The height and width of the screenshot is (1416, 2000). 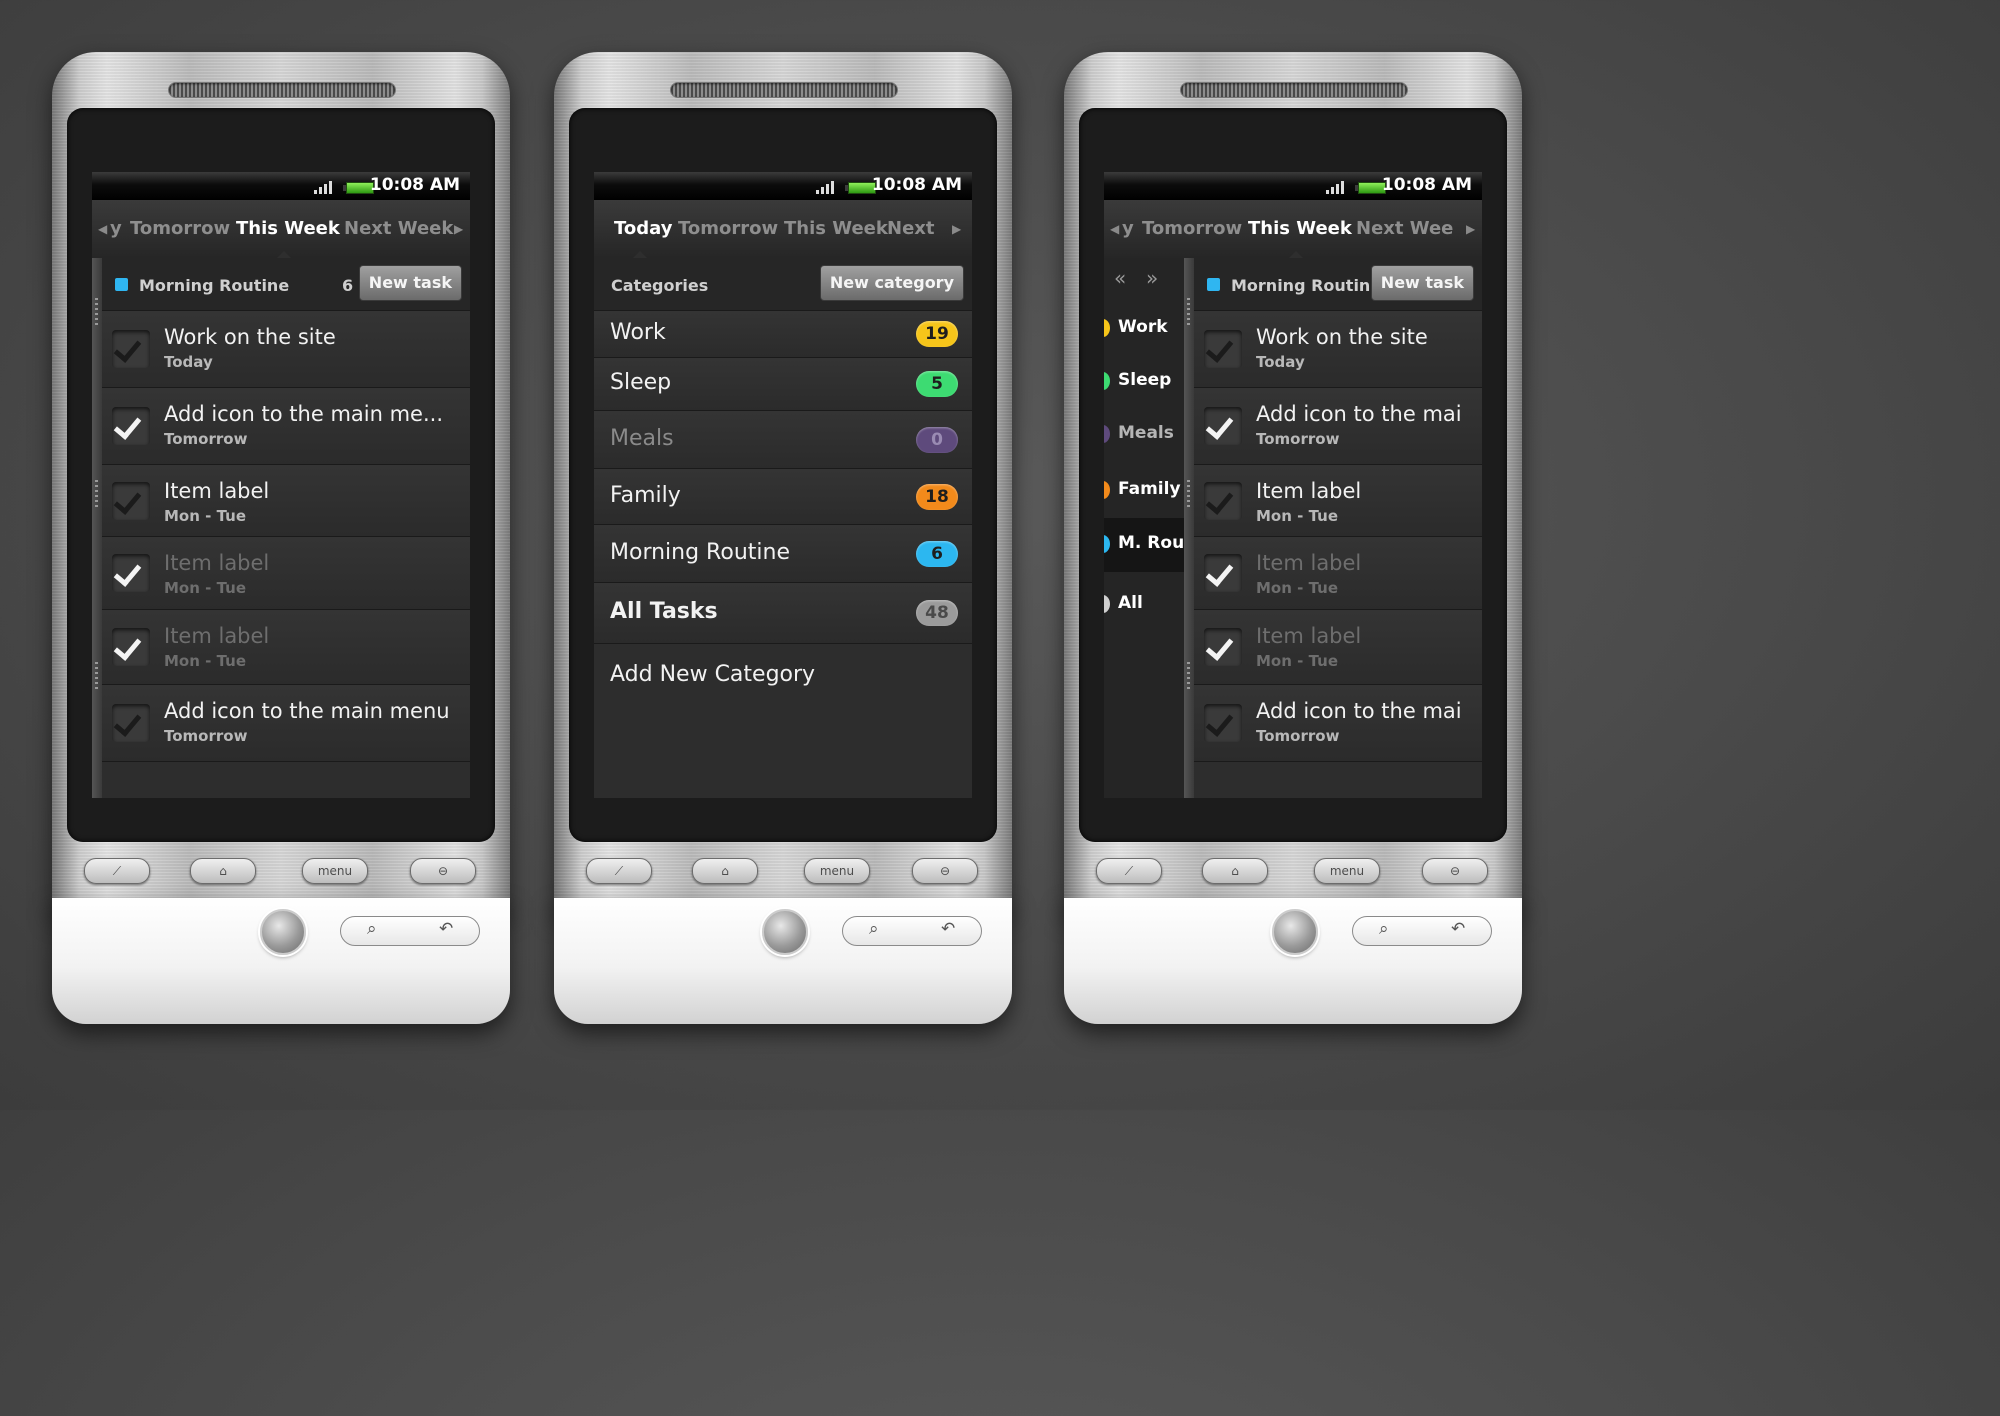 I want to click on panel-edge, so click(x=97, y=528).